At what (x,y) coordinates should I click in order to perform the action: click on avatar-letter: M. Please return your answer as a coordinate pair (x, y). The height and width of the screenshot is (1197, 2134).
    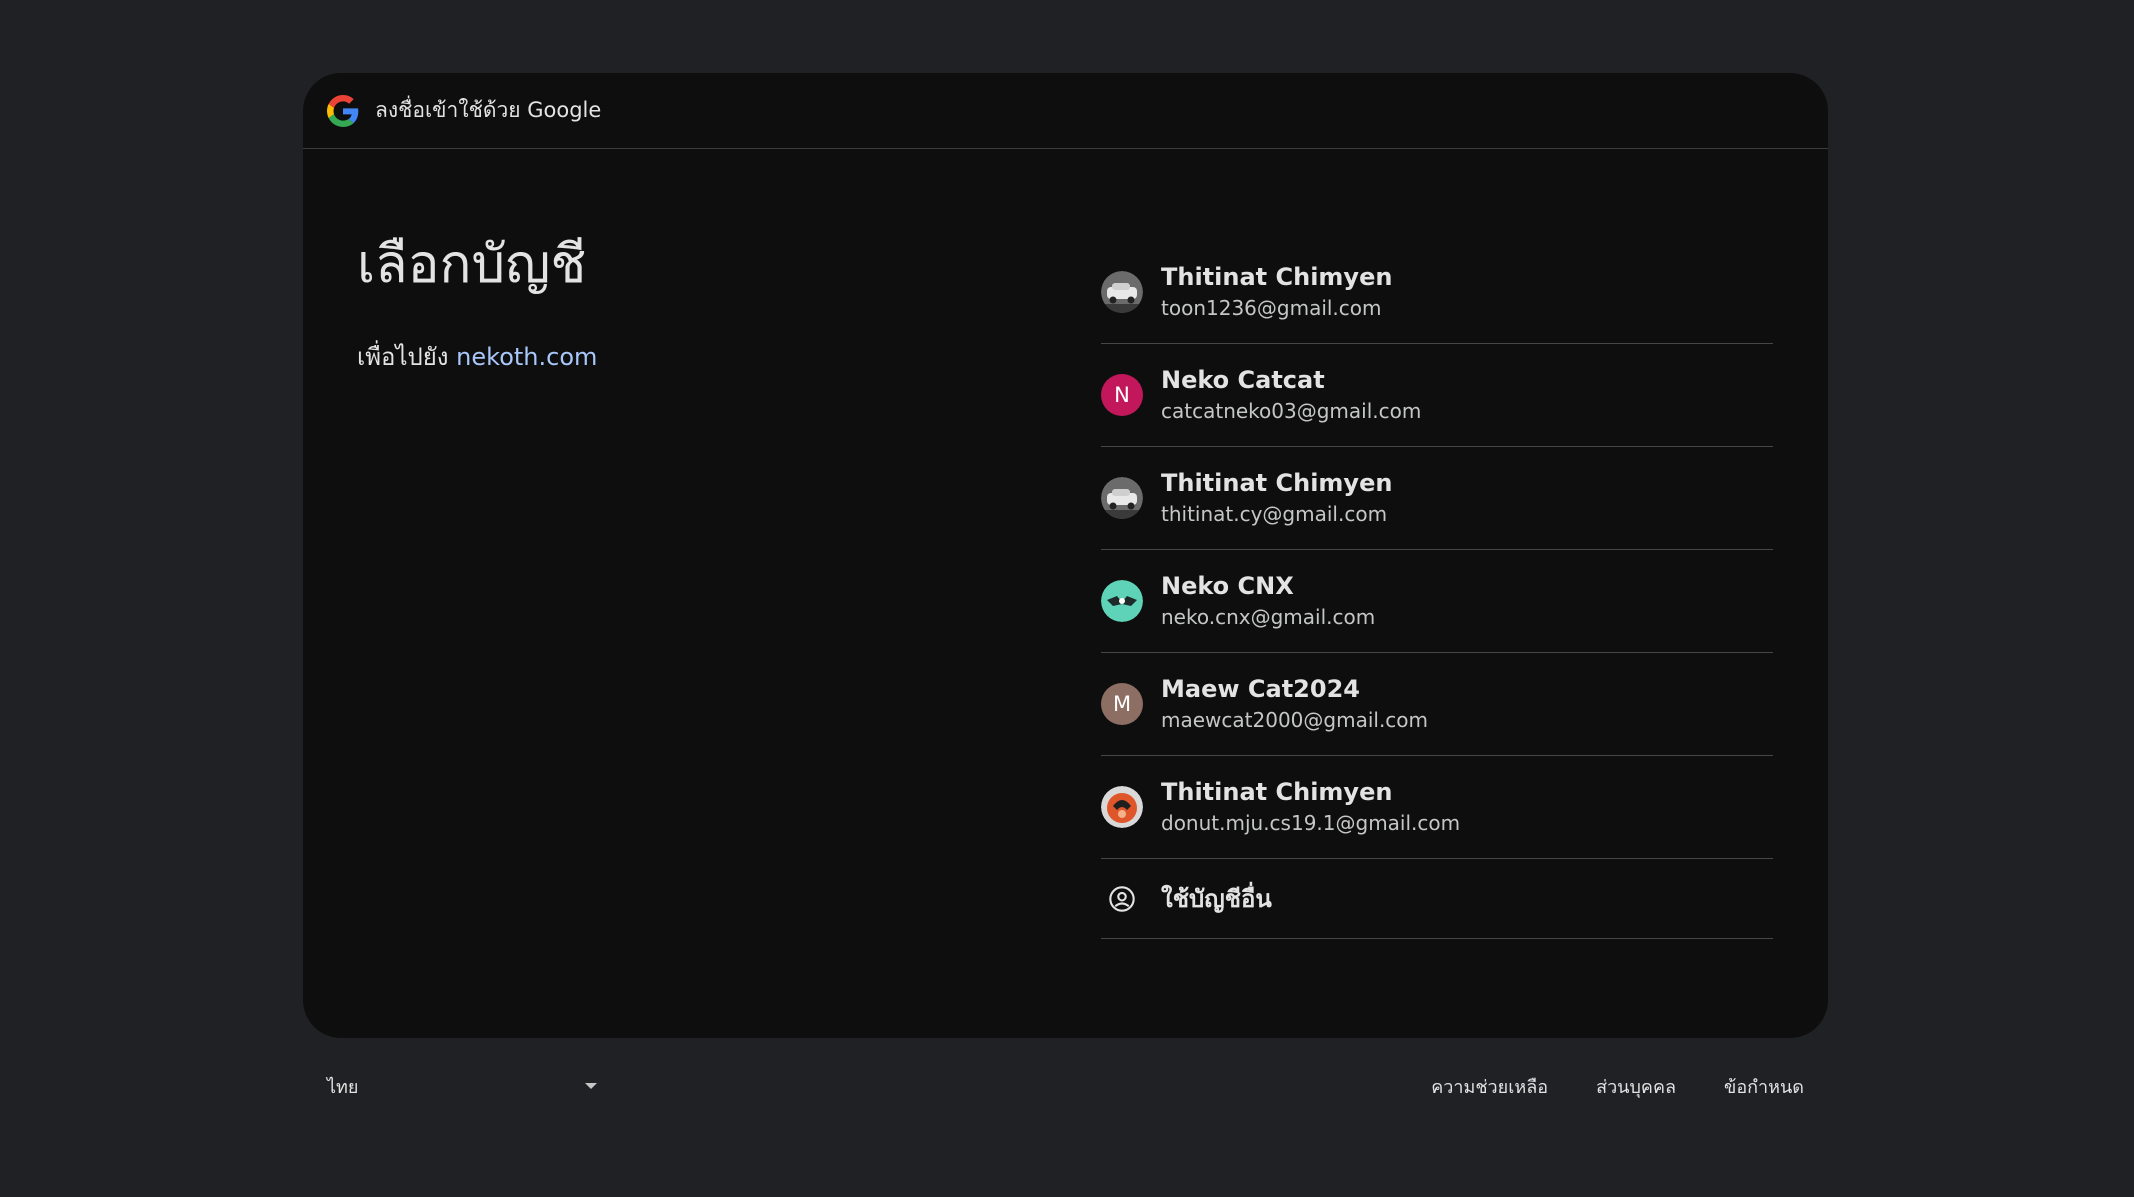
    Looking at the image, I should click on (1122, 704).